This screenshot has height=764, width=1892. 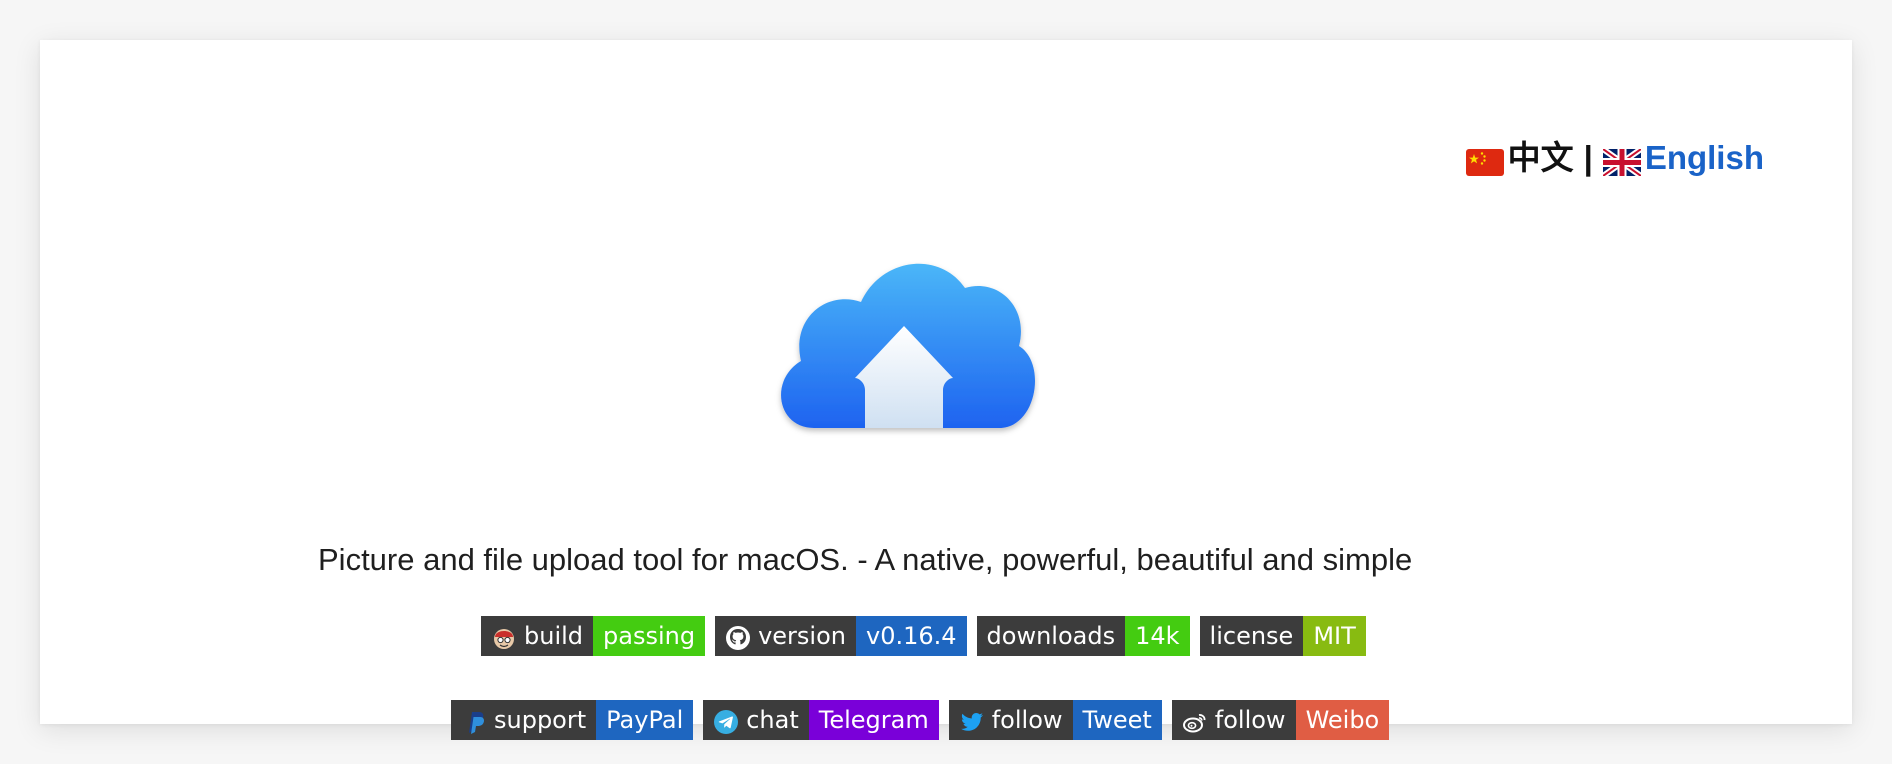 I want to click on downloads-badge: downloads 14k, so click(x=1083, y=636).